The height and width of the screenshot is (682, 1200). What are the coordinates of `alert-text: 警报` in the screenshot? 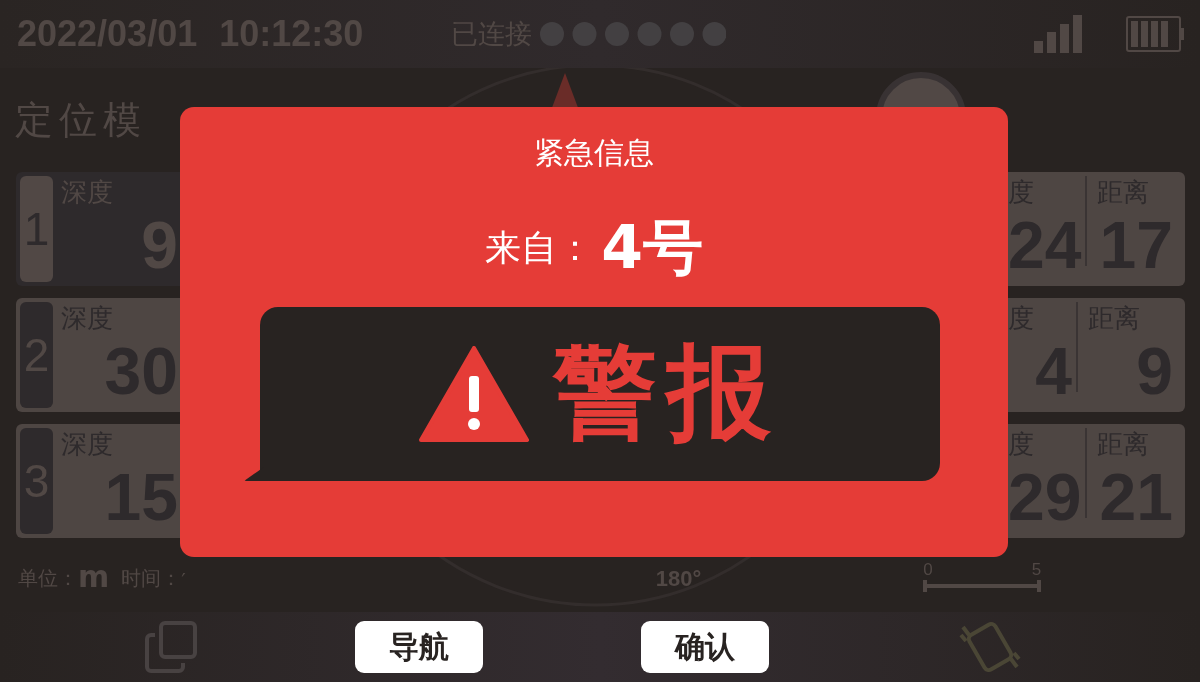 It's located at (667, 392).